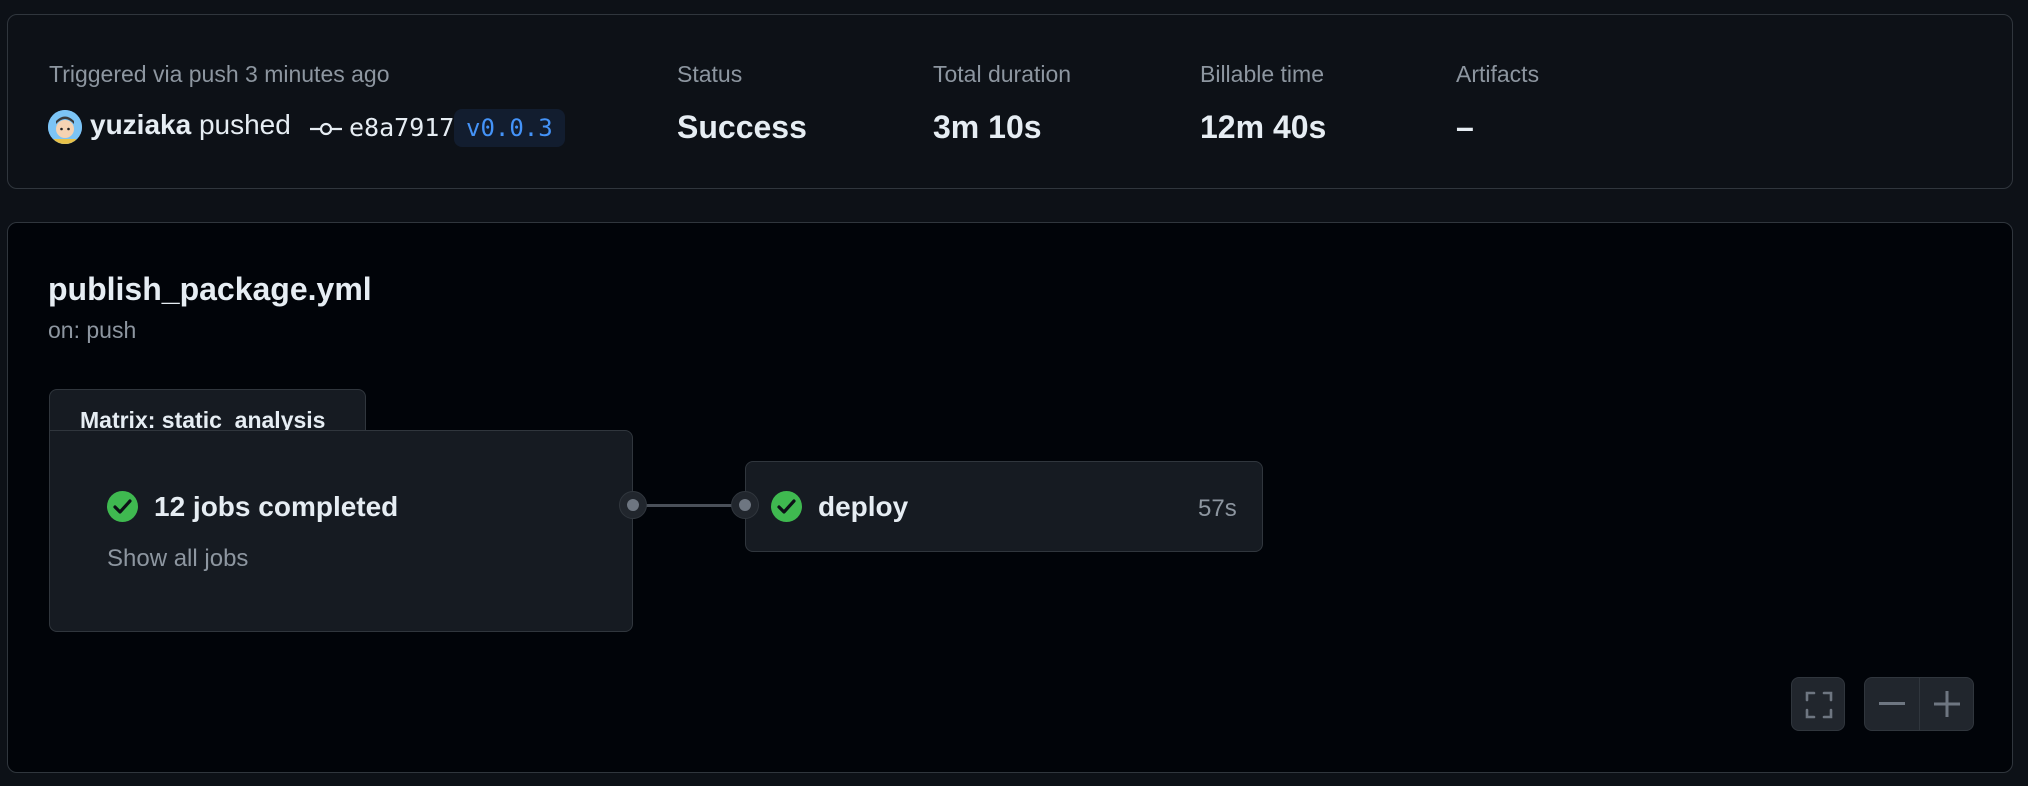  Describe the element at coordinates (1498, 74) in the screenshot. I see `artifacts-label: Artifacts` at that location.